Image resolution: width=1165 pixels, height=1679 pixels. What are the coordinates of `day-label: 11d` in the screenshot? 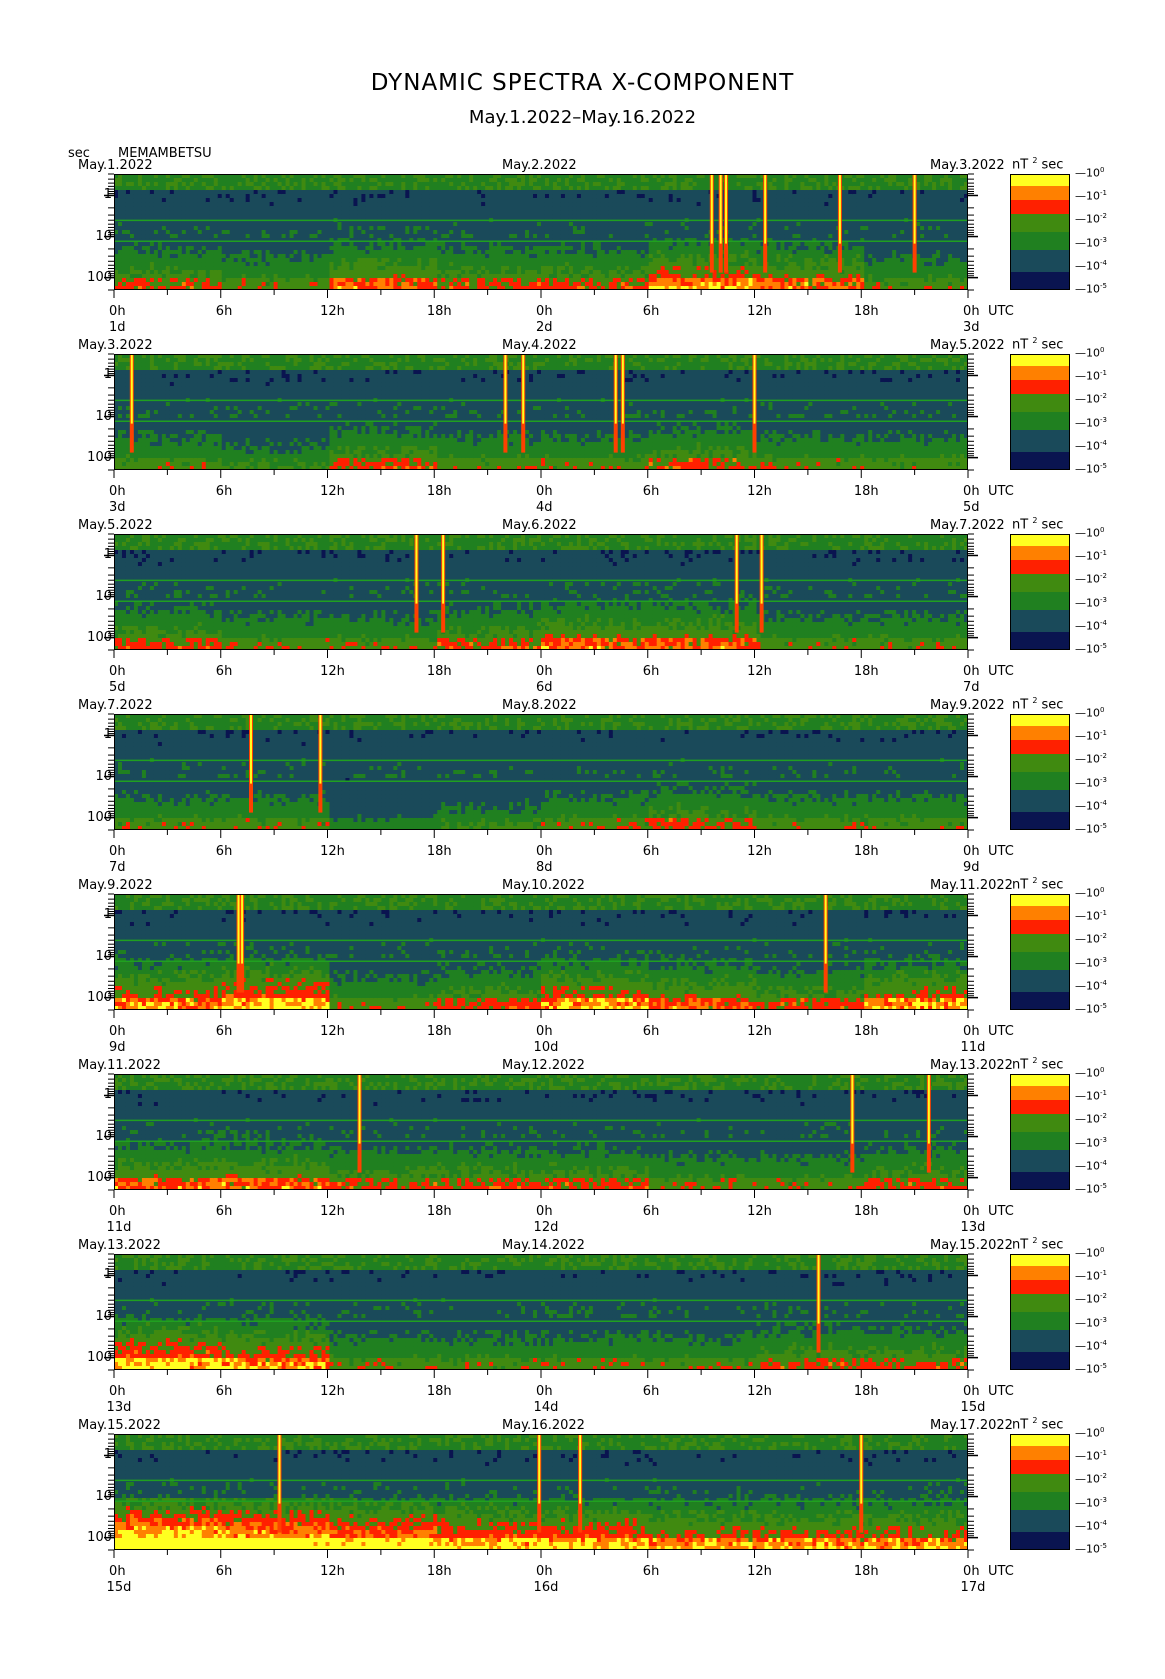 It's located at (973, 1047).